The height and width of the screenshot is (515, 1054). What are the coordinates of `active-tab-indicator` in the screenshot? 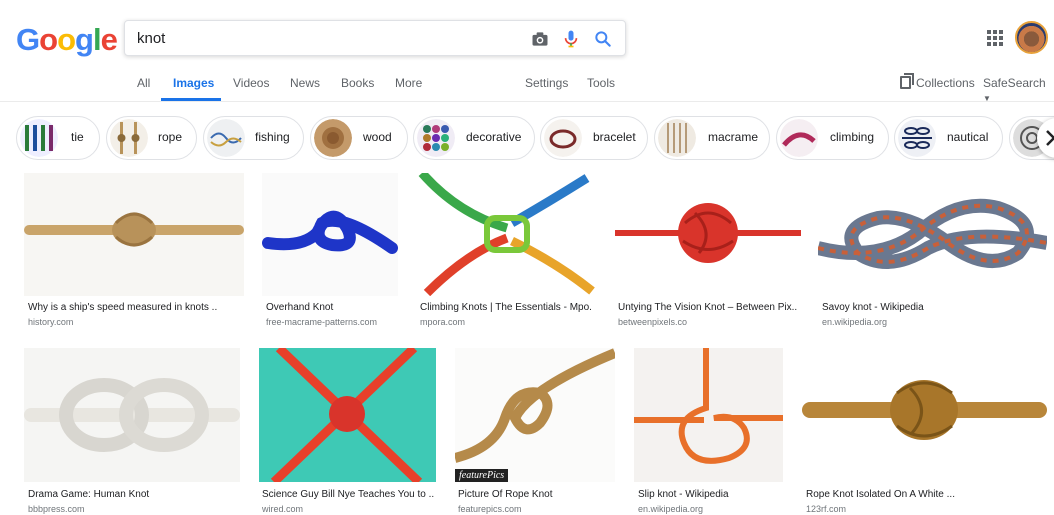 It's located at (191, 99).